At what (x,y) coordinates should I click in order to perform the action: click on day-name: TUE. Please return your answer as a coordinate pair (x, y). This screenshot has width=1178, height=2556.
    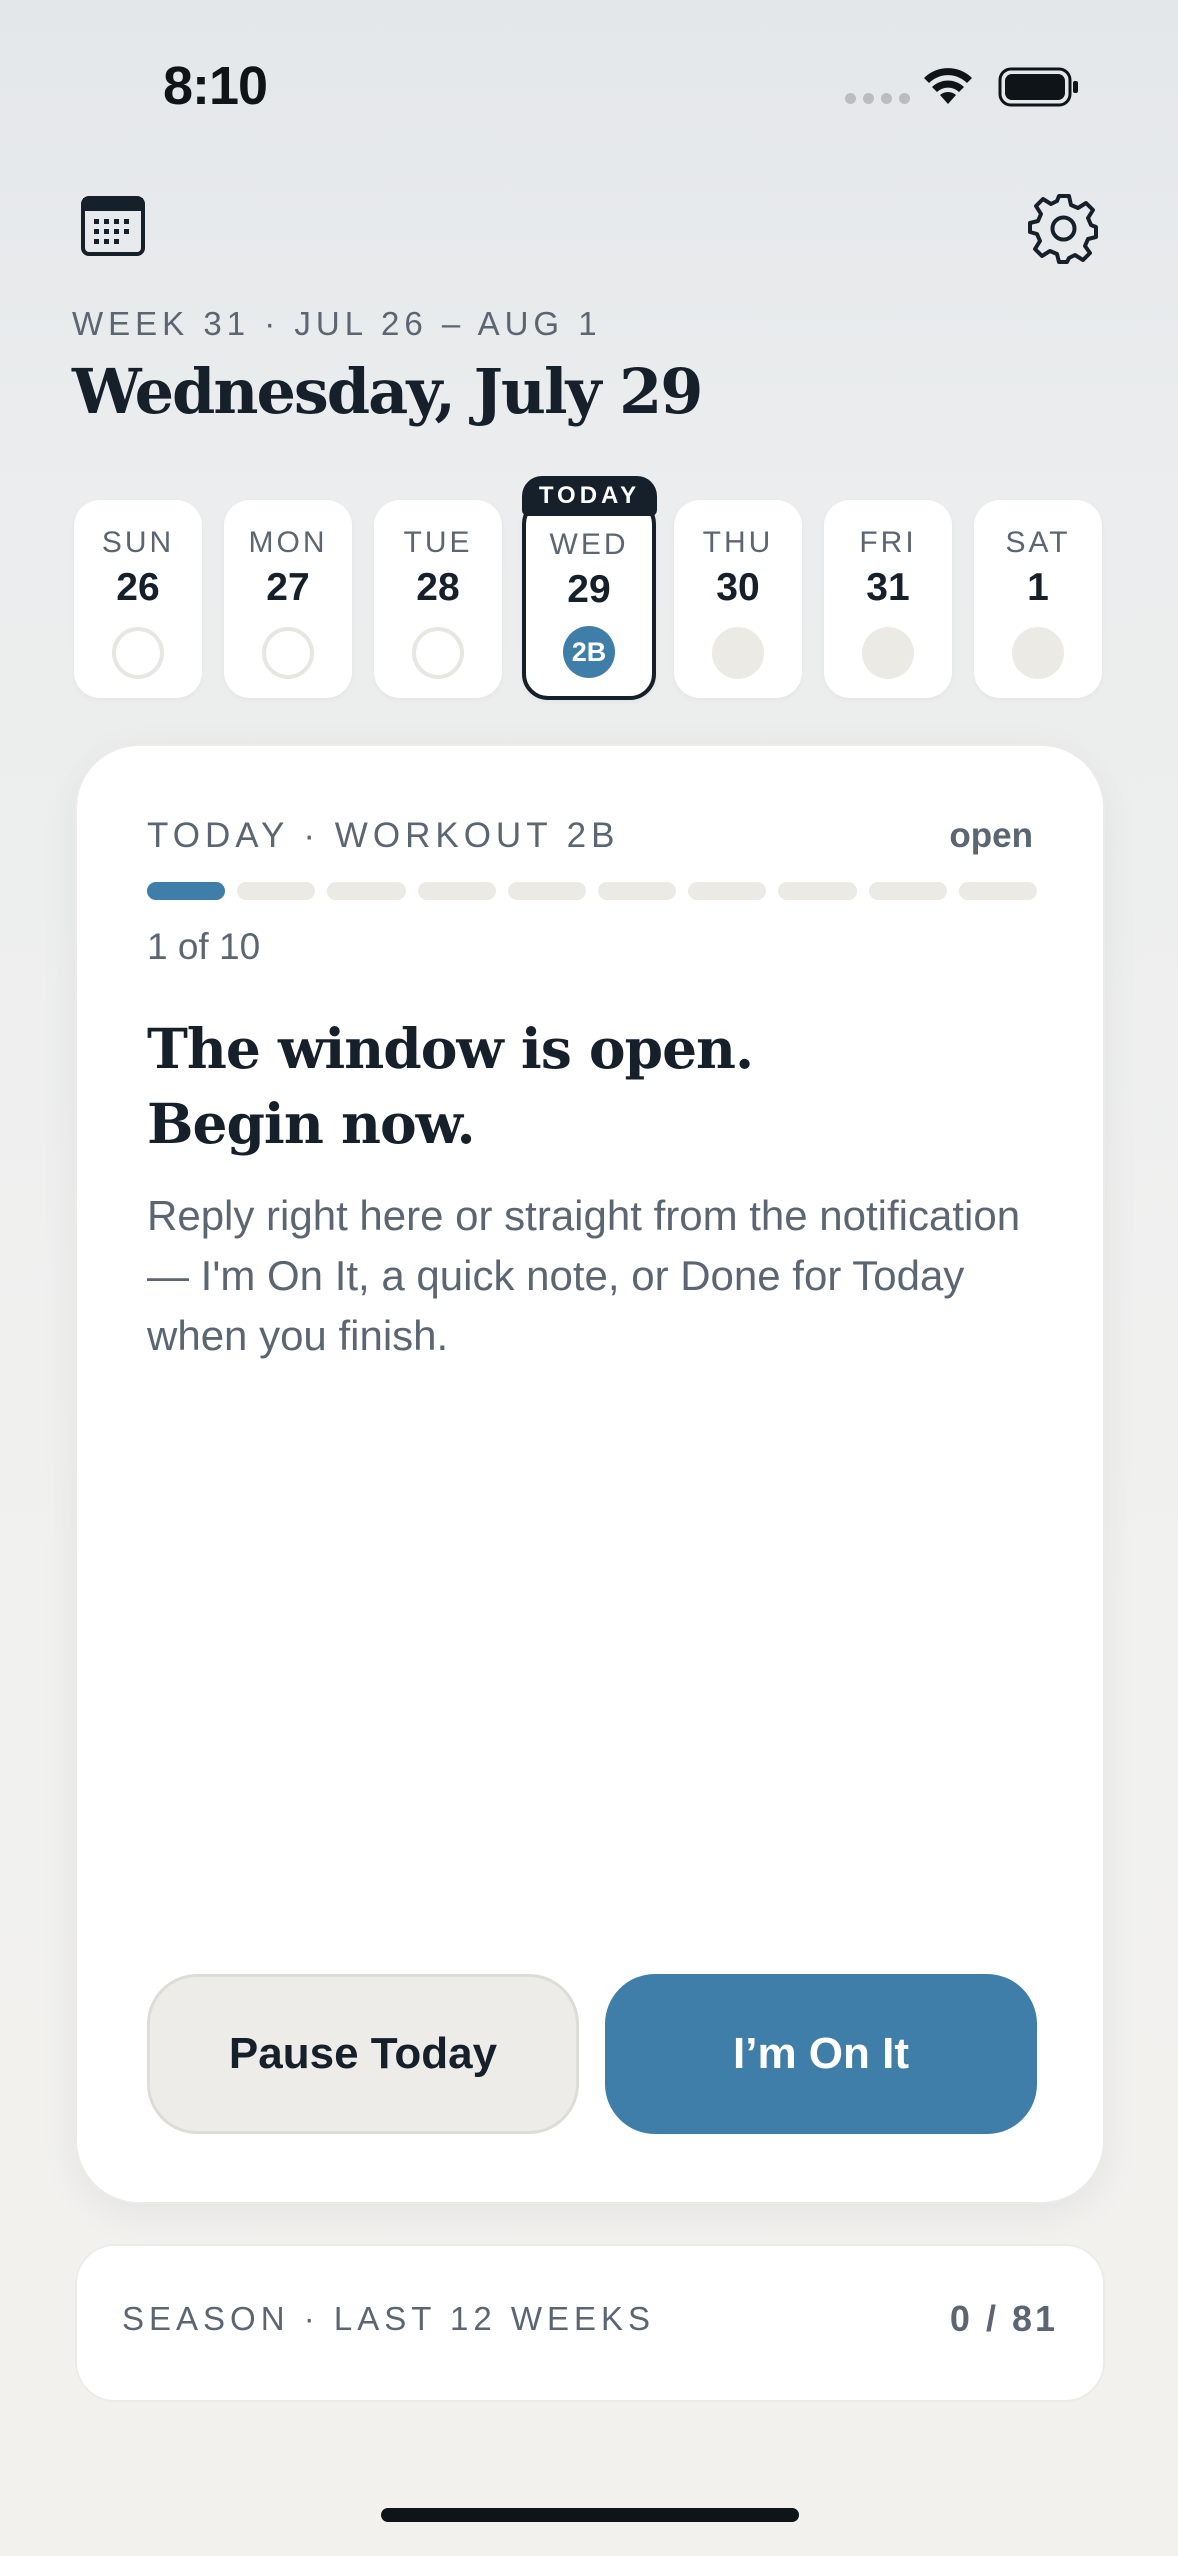
    Looking at the image, I should click on (438, 542).